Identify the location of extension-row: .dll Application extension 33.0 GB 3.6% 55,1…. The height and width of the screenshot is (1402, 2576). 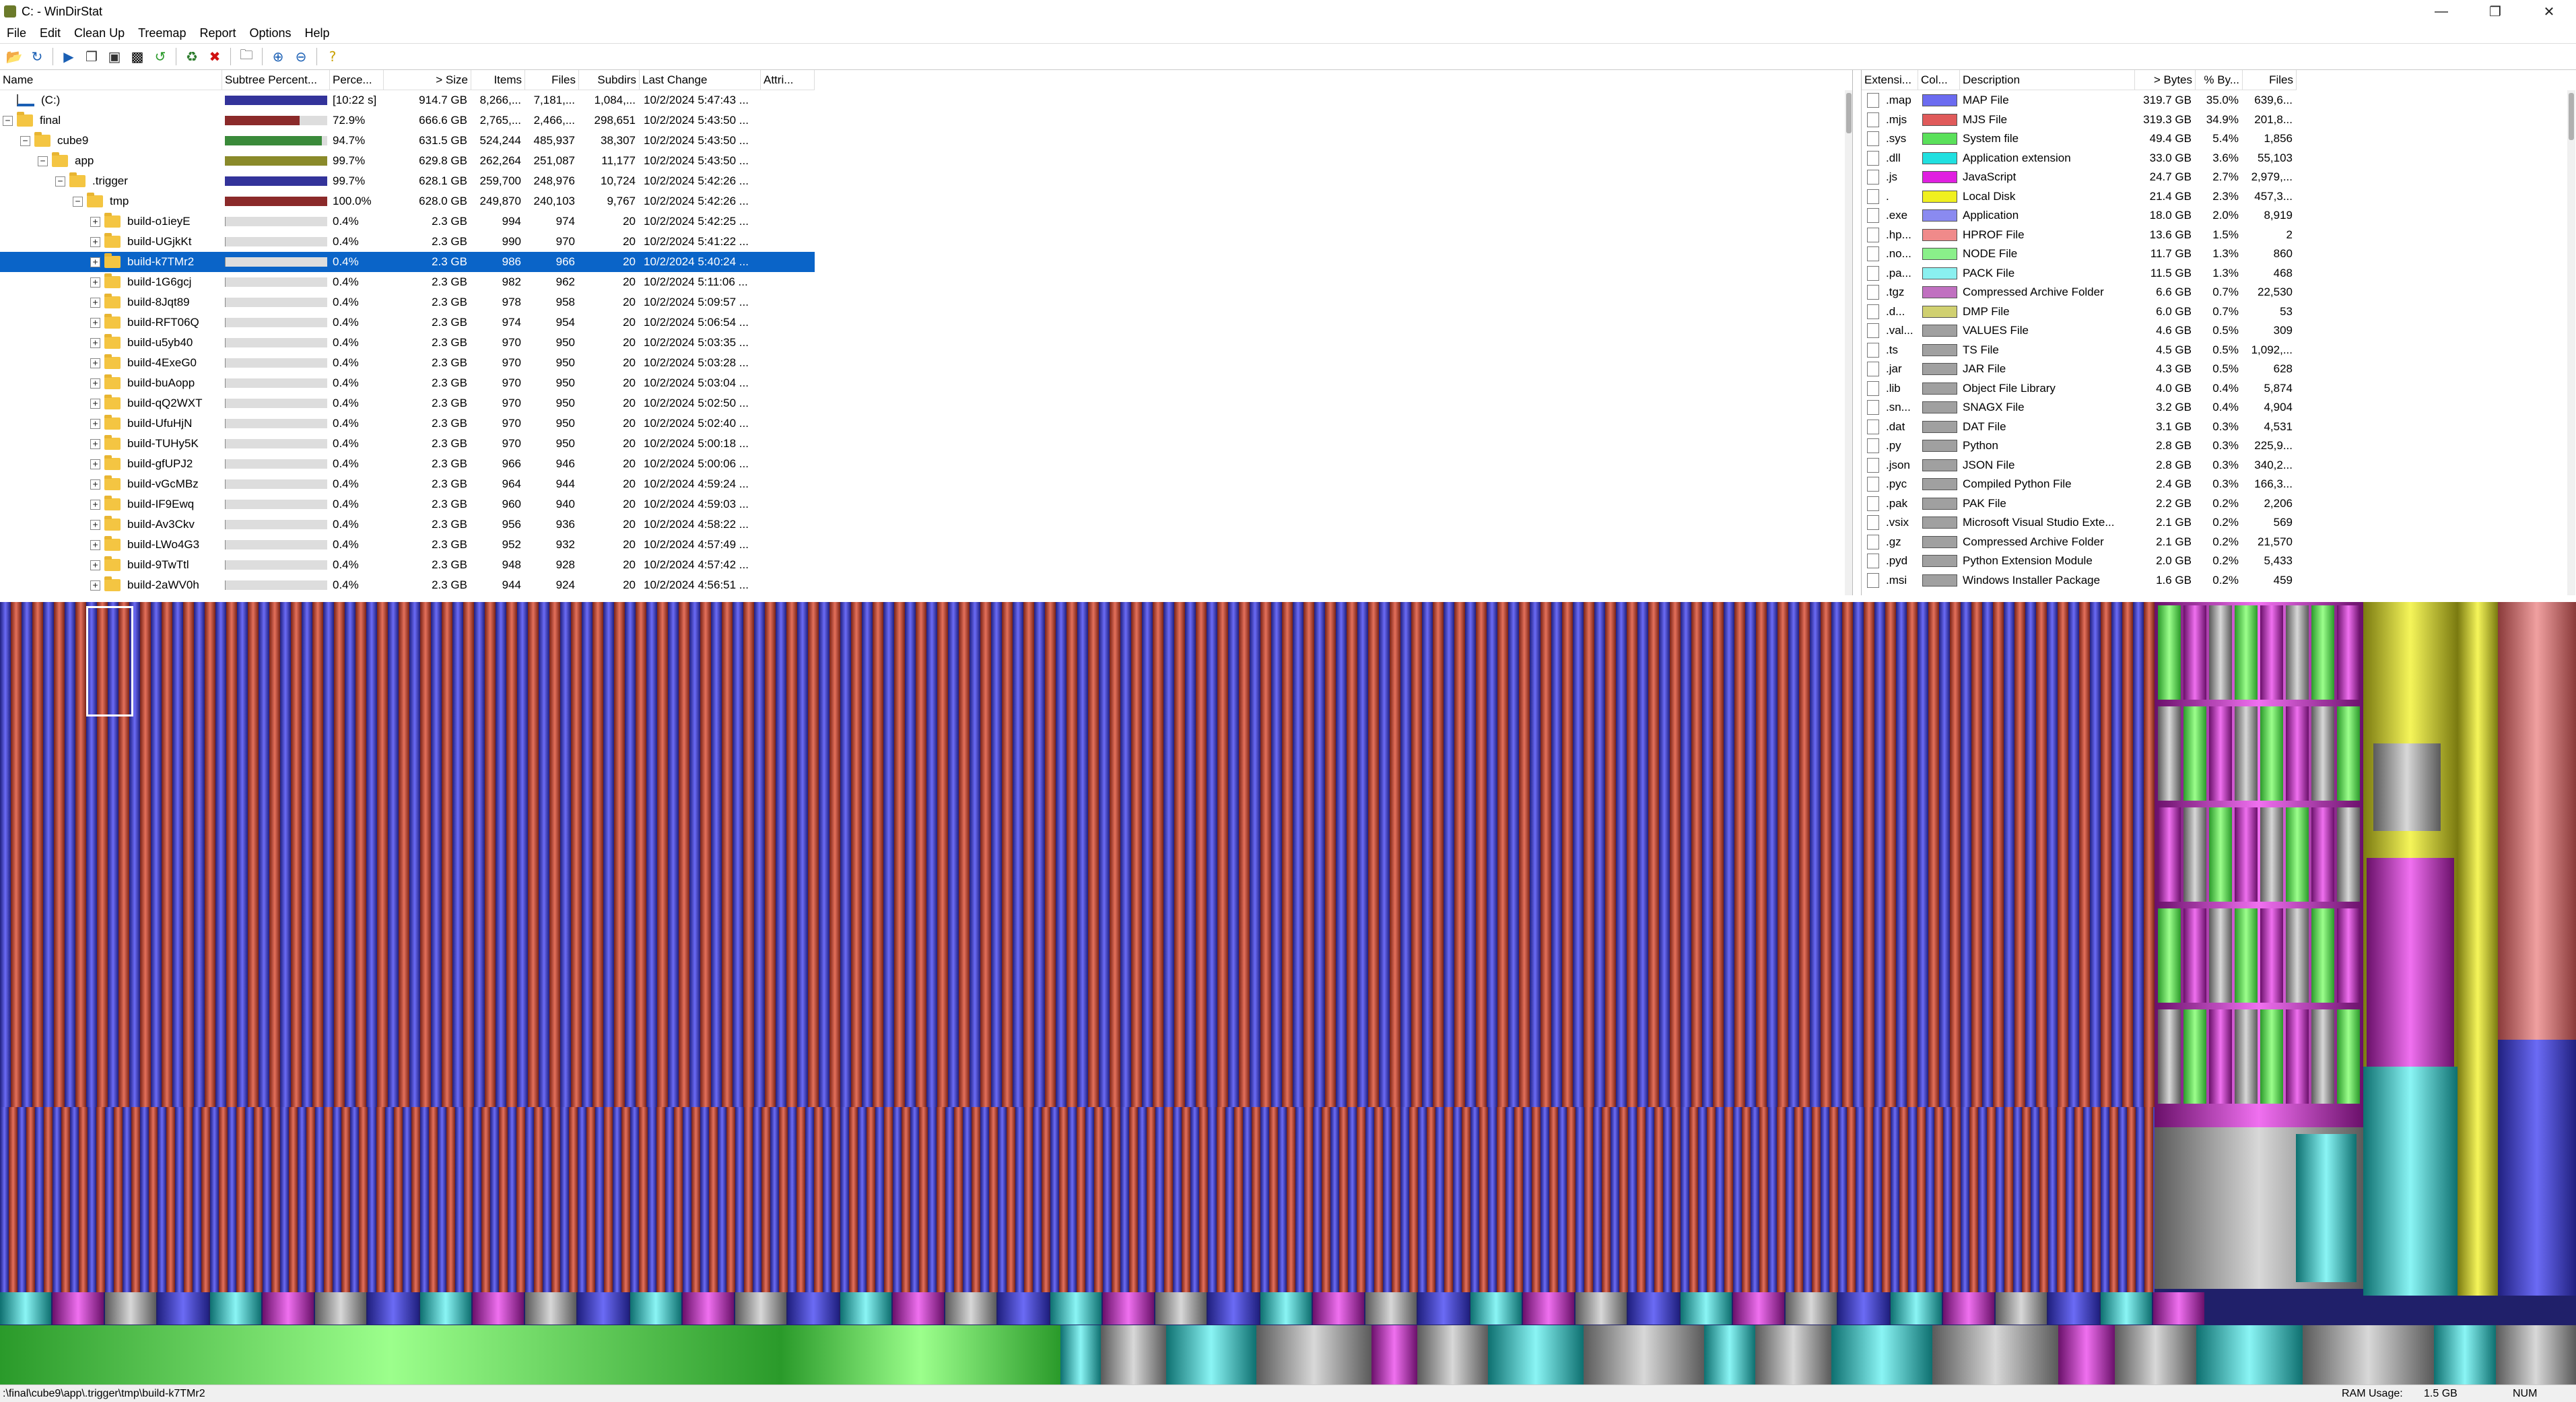
(2219, 158).